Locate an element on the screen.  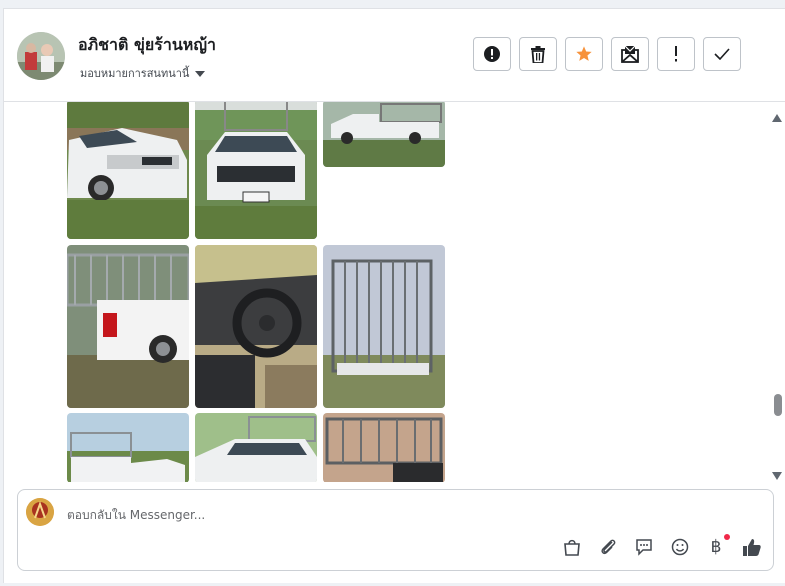
exclamation-icon is located at coordinates (676, 54).